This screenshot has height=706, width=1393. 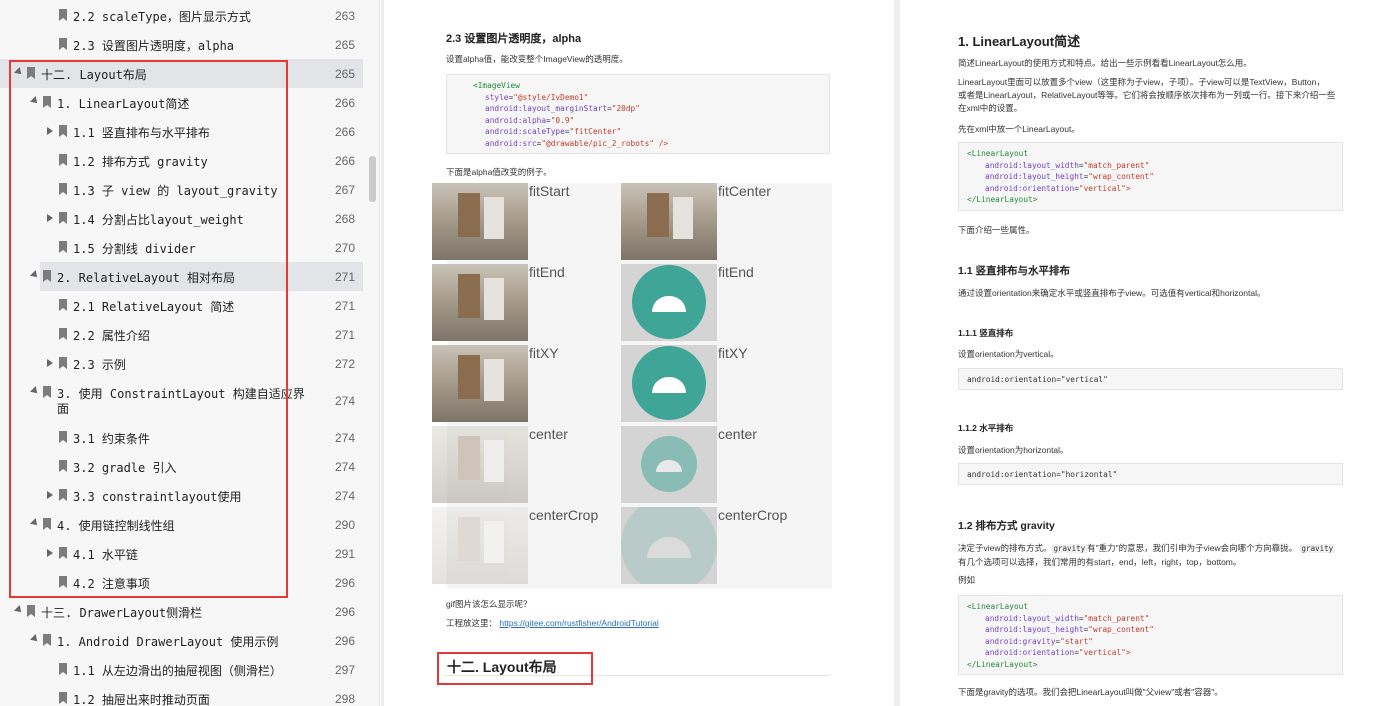 I want to click on toc-item: 2.1 RelativeLayout 简述 271, so click(x=181, y=305).